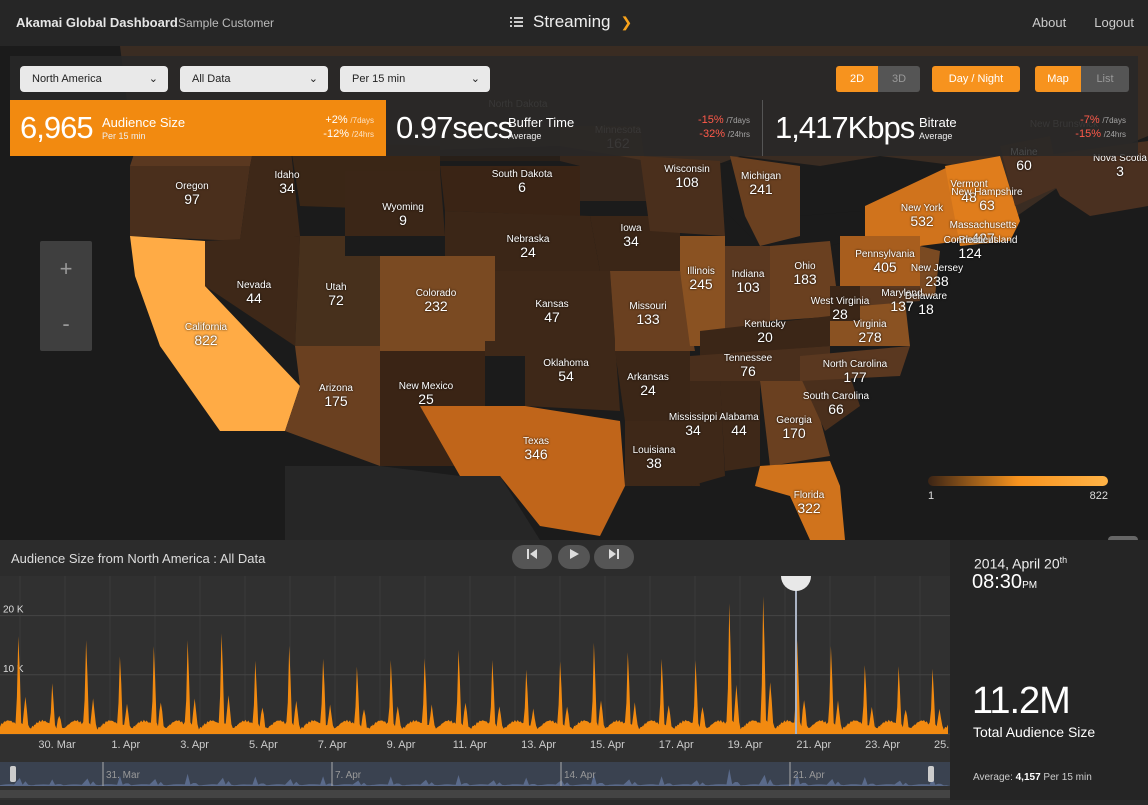 Image resolution: width=1148 pixels, height=805 pixels. What do you see at coordinates (942, 745) in the screenshot?
I see `x-tick-label: 25. Apr` at bounding box center [942, 745].